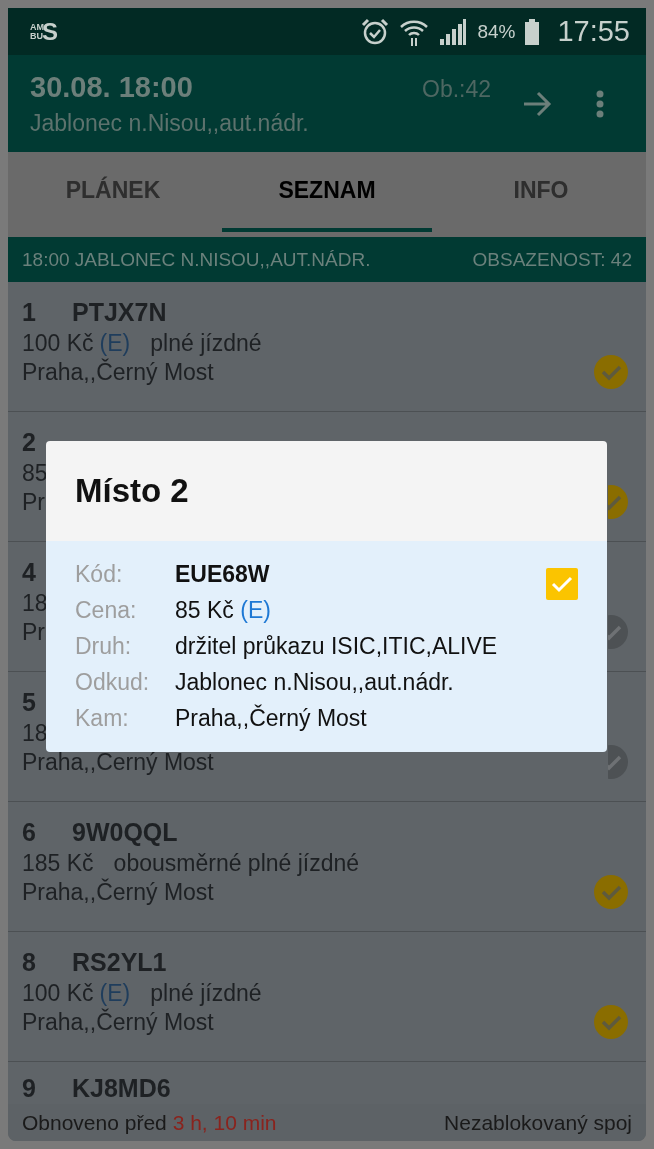  Describe the element at coordinates (99, 574) in the screenshot. I see `field-label: Kód:` at that location.